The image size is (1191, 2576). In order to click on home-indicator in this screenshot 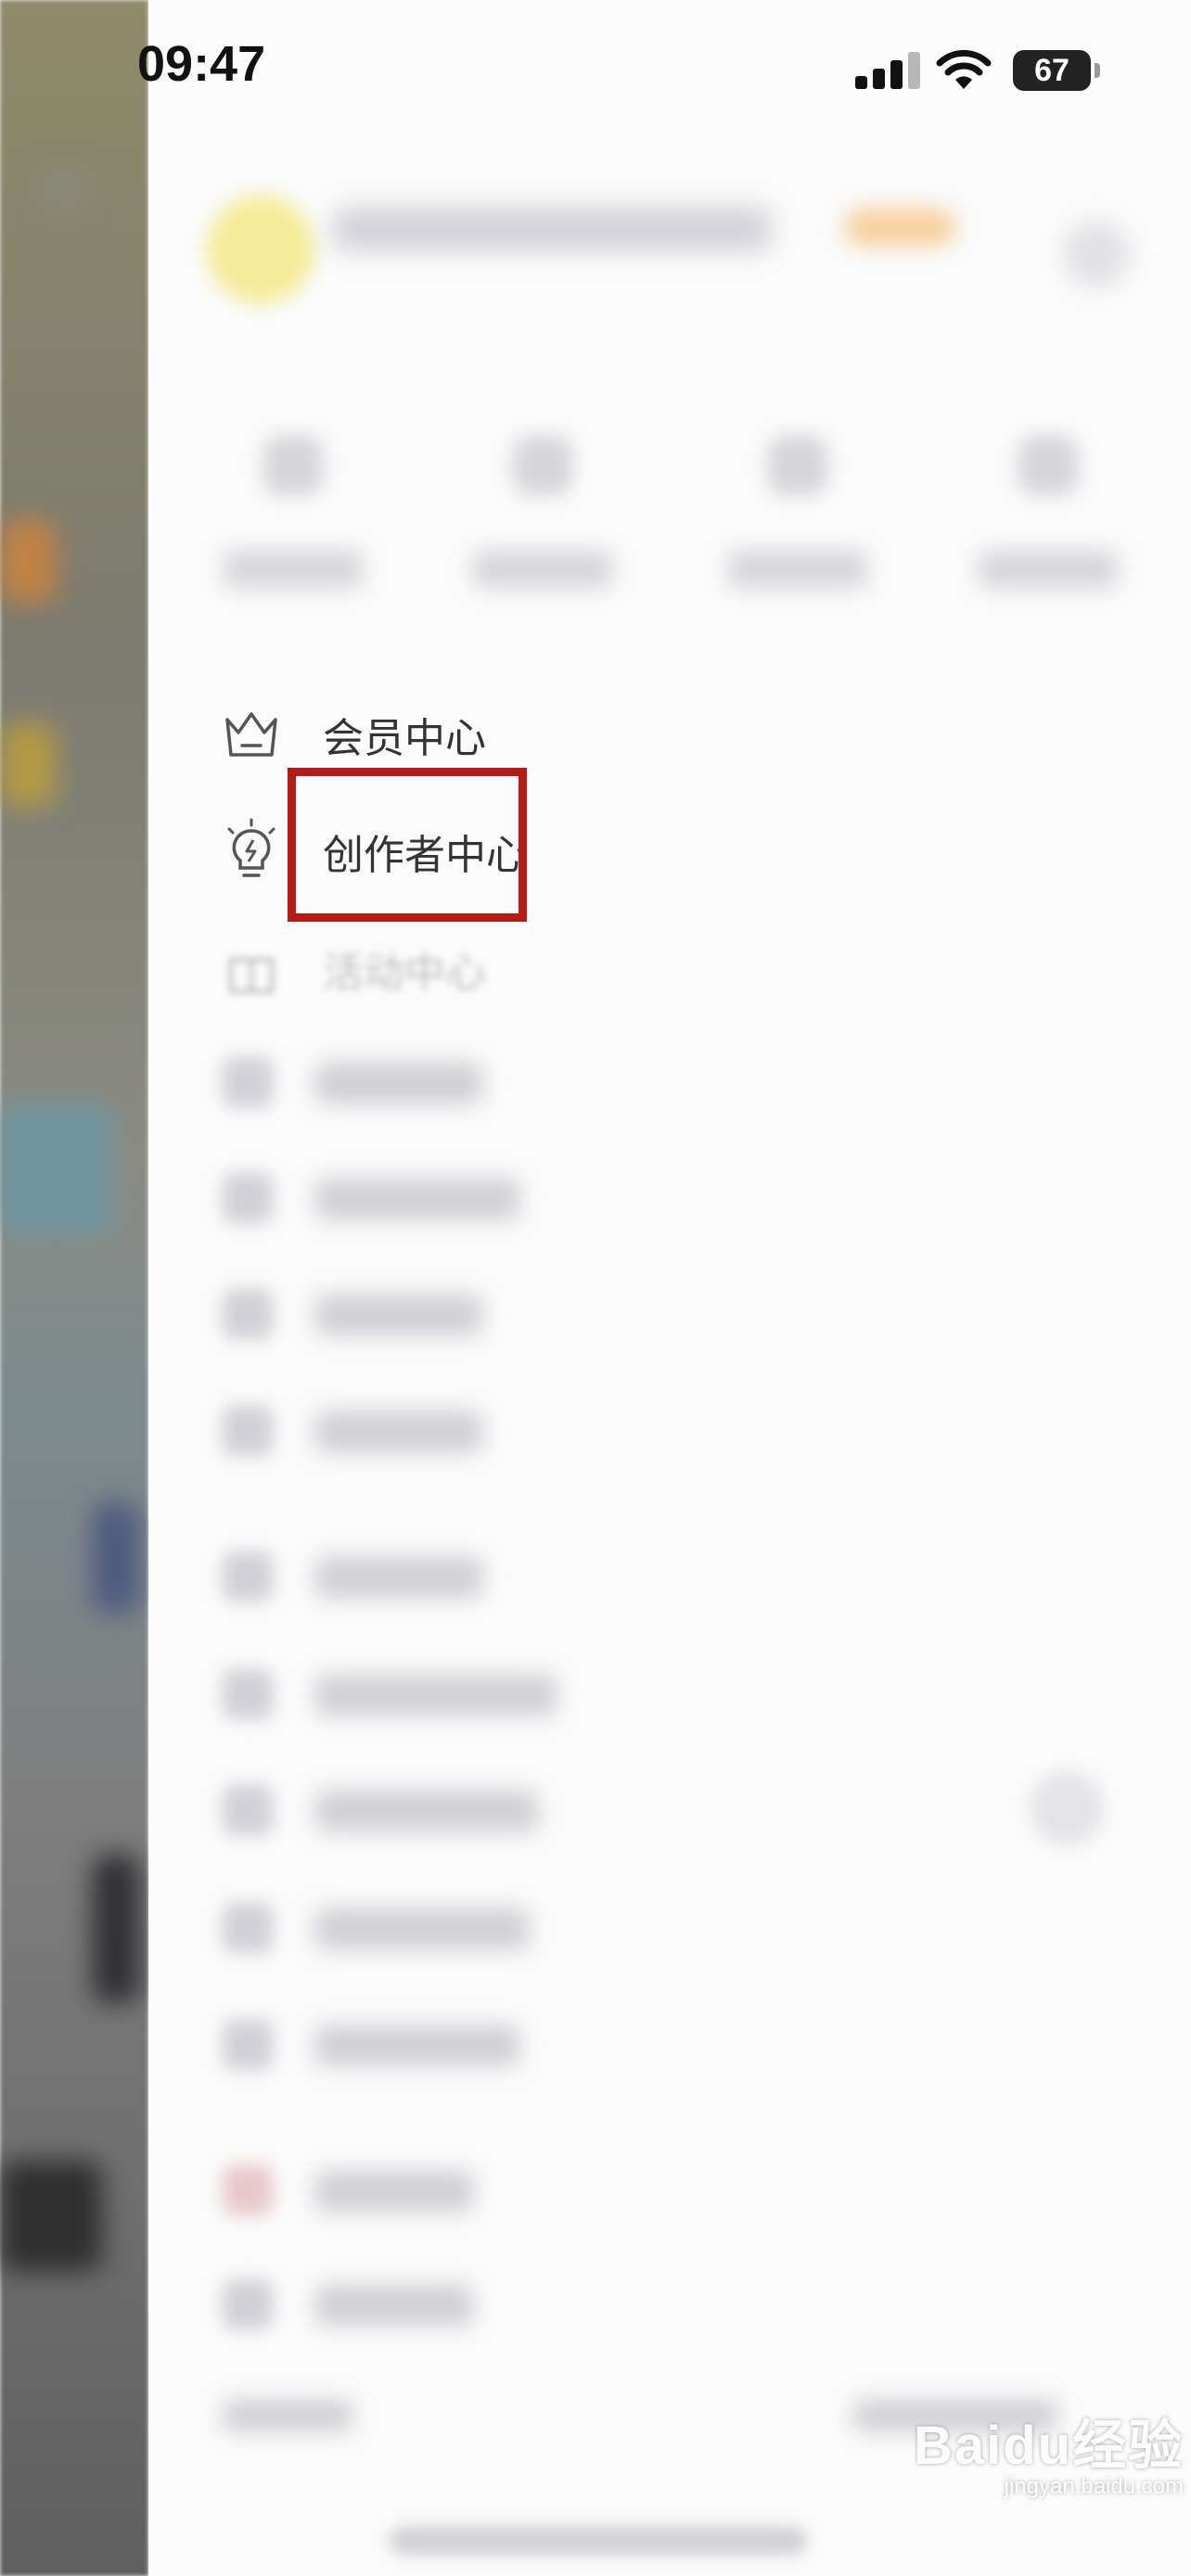, I will do `click(598, 2541)`.